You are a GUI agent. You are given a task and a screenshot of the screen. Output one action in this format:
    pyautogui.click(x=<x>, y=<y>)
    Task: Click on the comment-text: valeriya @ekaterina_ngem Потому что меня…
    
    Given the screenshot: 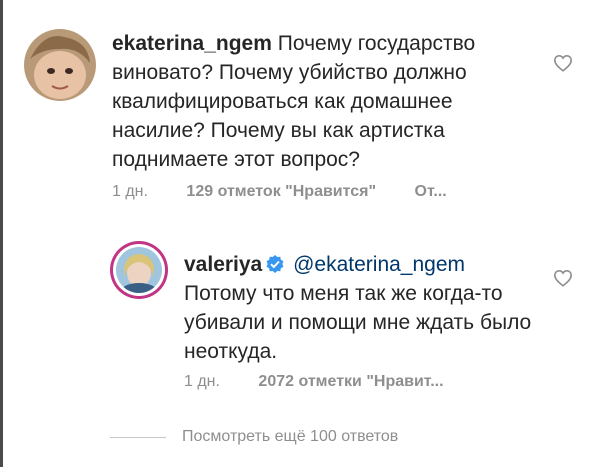 What is the action you would take?
    pyautogui.click(x=362, y=308)
    